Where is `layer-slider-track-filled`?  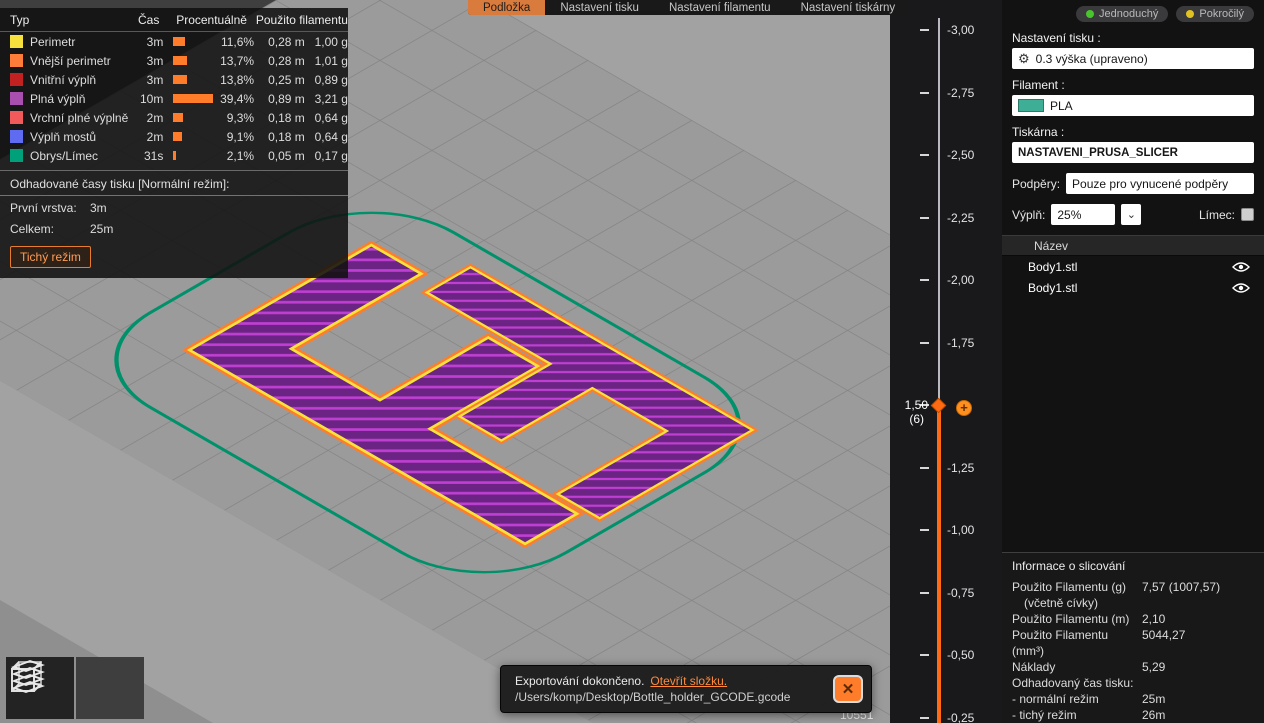 layer-slider-track-filled is located at coordinates (939, 564).